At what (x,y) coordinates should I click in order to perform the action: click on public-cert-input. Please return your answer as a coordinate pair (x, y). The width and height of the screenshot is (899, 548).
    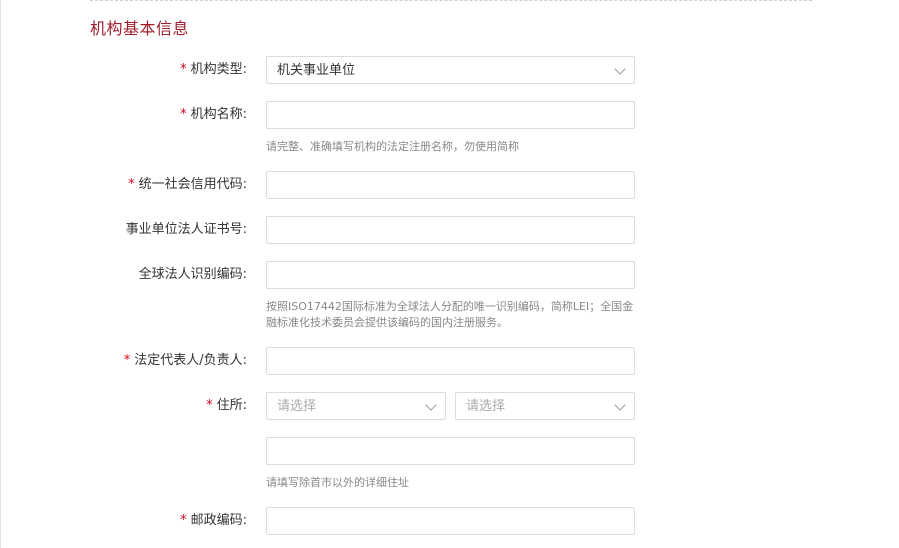
    Looking at the image, I should click on (450, 230).